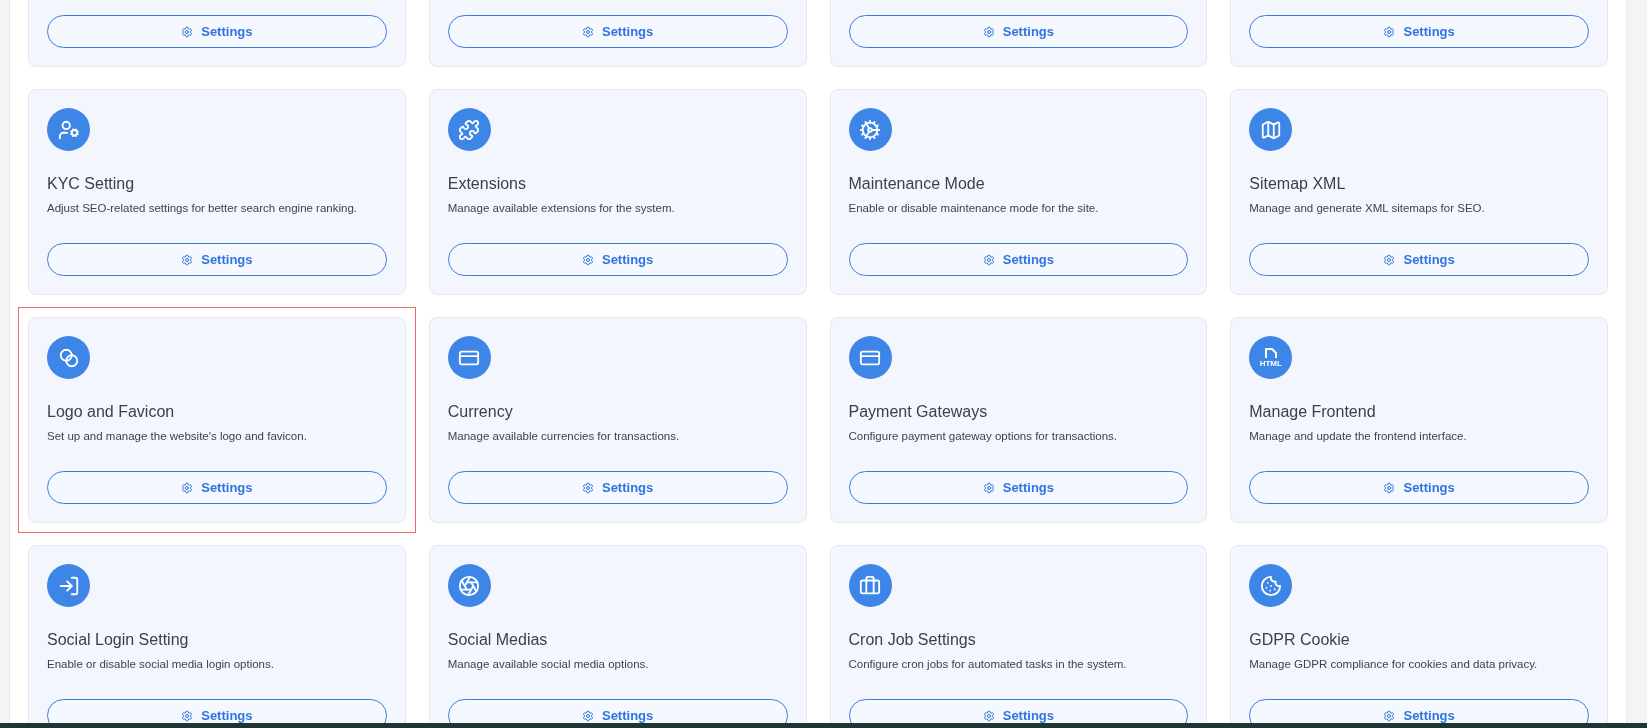  Describe the element at coordinates (469, 585) in the screenshot. I see `aperture-icon` at that location.